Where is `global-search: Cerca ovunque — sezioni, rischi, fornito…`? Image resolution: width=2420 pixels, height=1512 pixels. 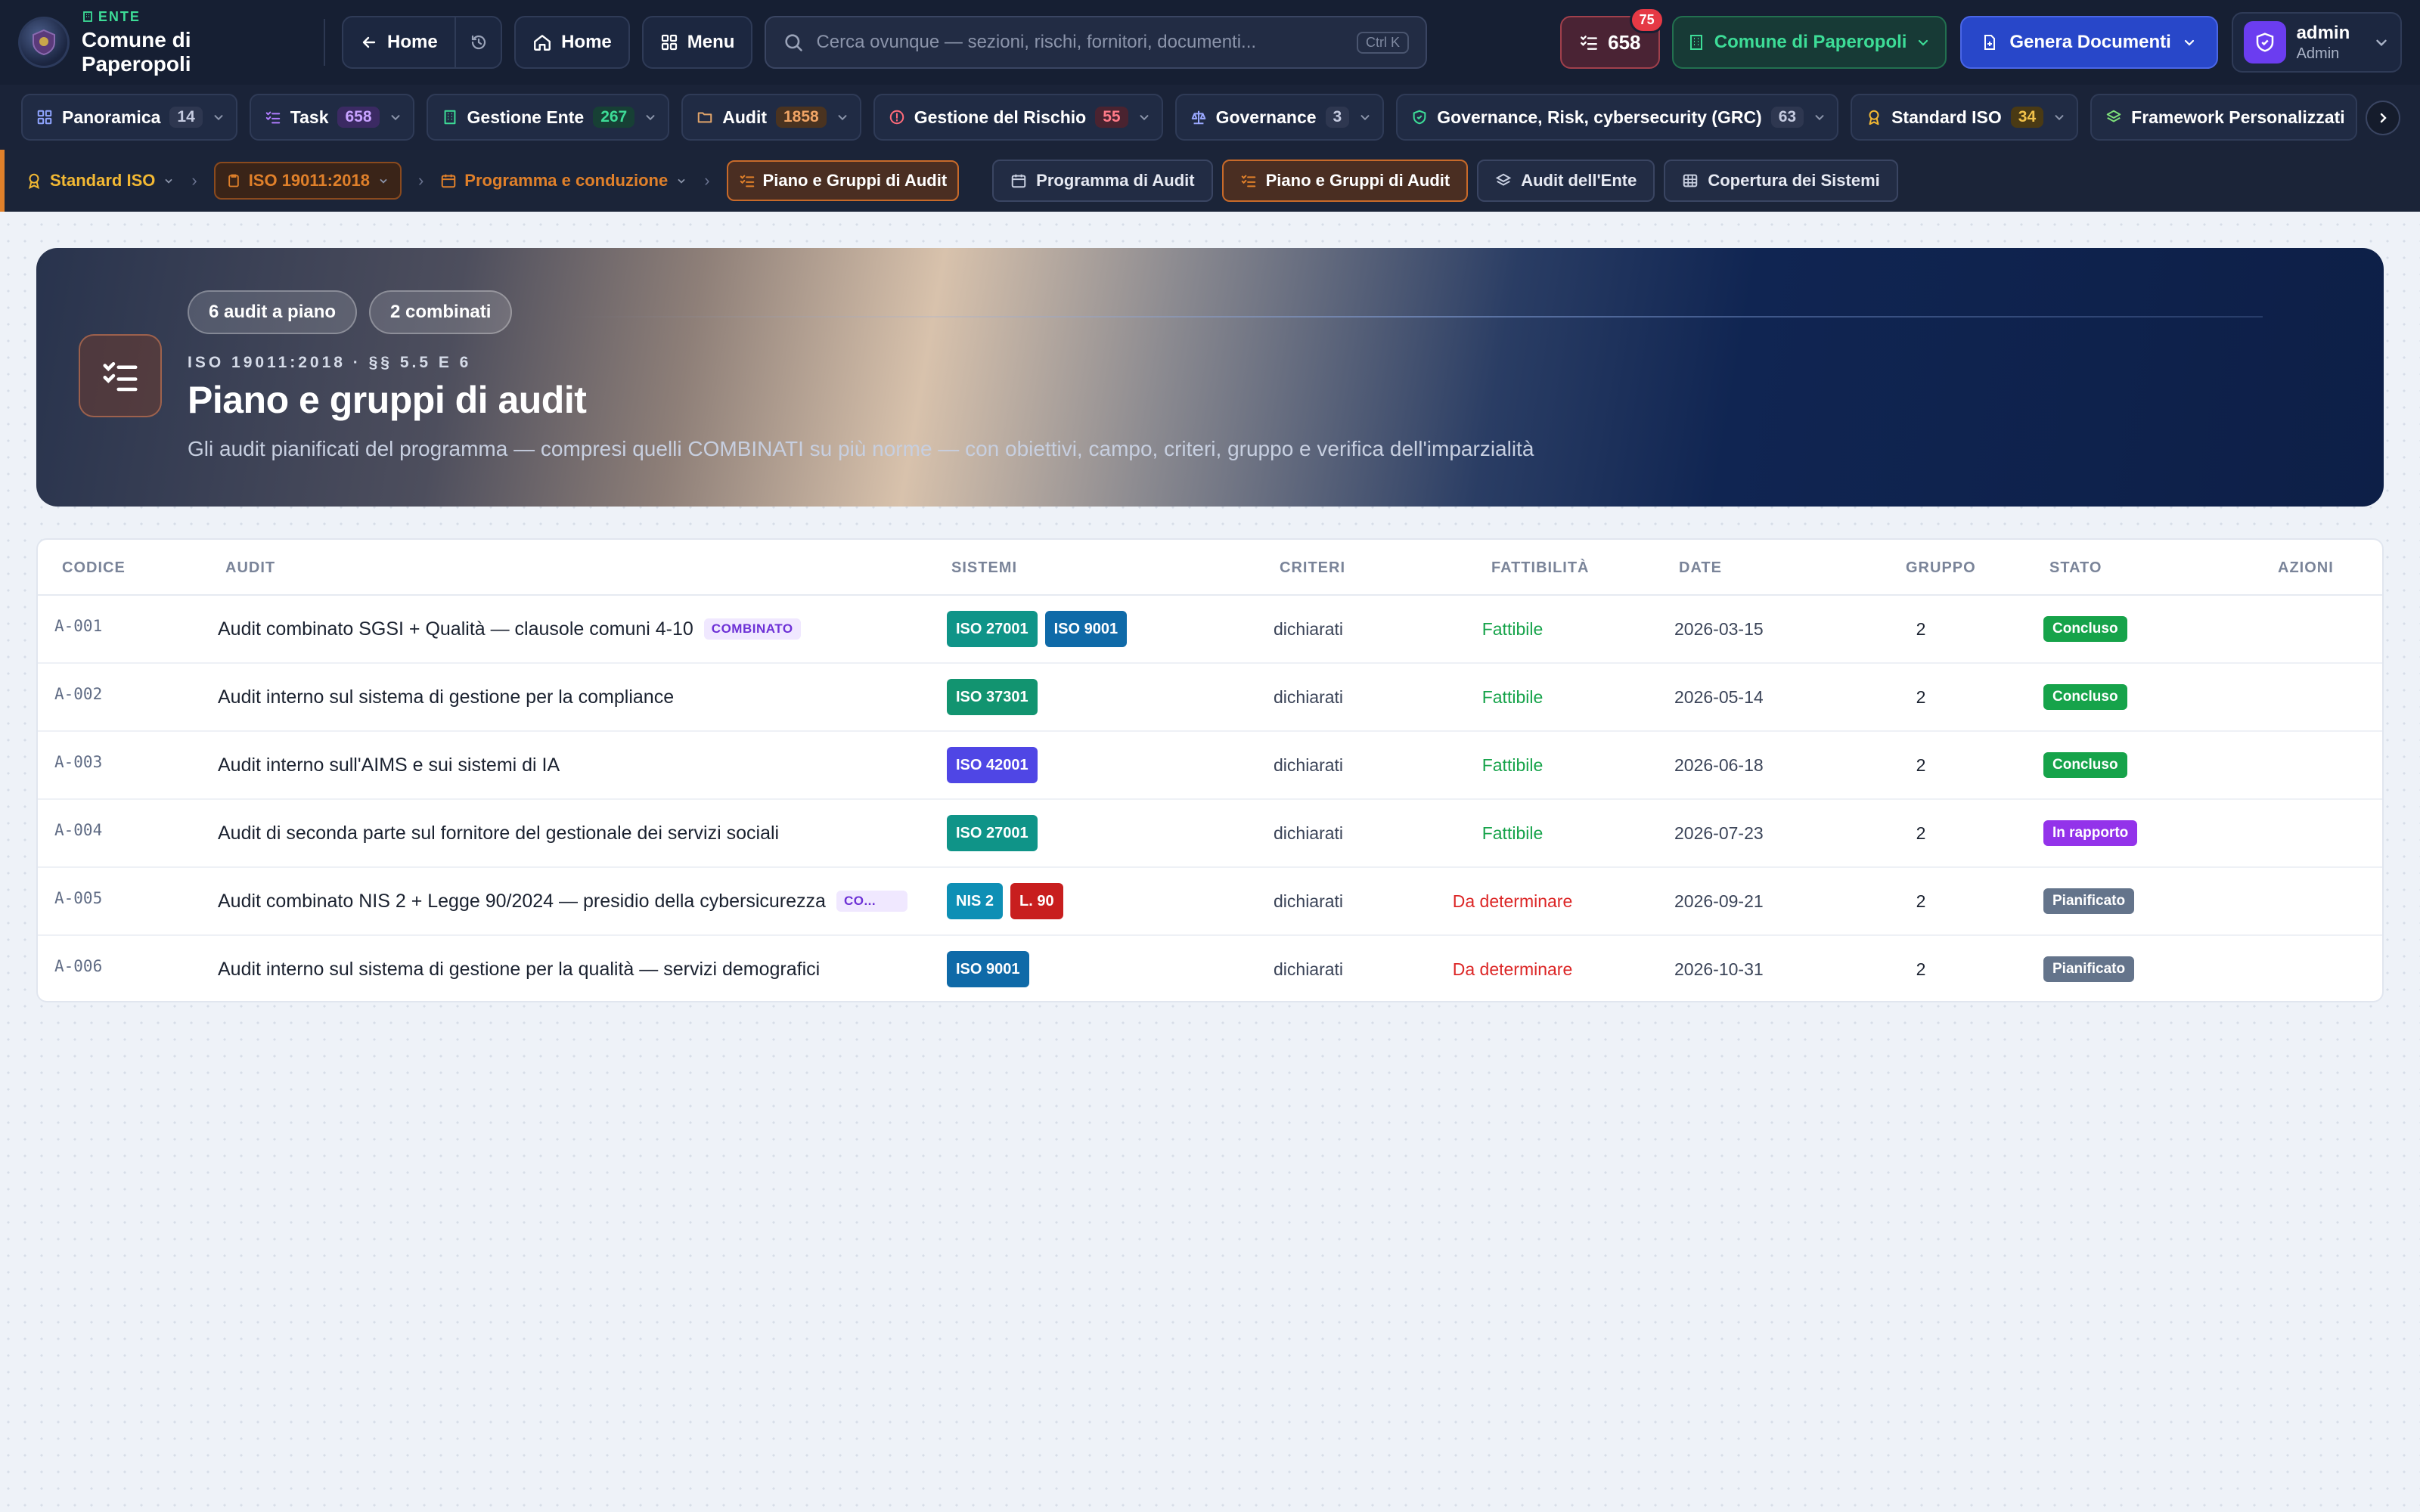 global-search: Cerca ovunque — sezioni, rischi, fornito… is located at coordinates (1096, 42).